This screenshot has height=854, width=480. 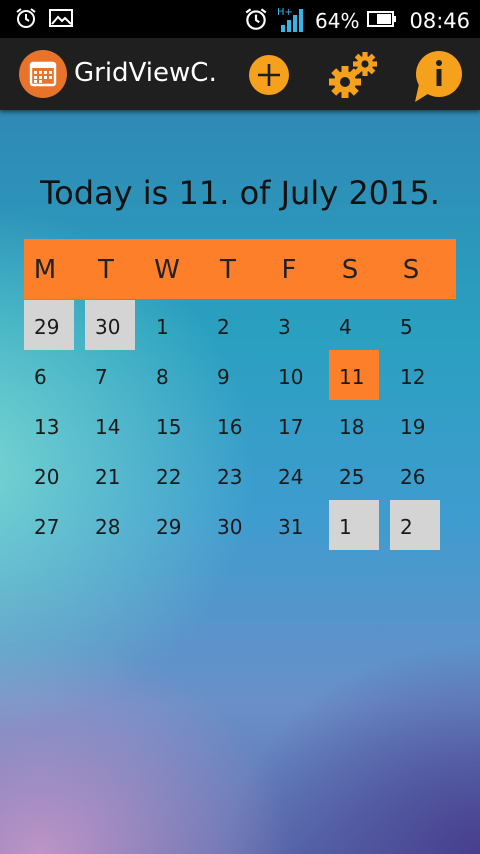 I want to click on signal-icon: H+, so click(x=292, y=21).